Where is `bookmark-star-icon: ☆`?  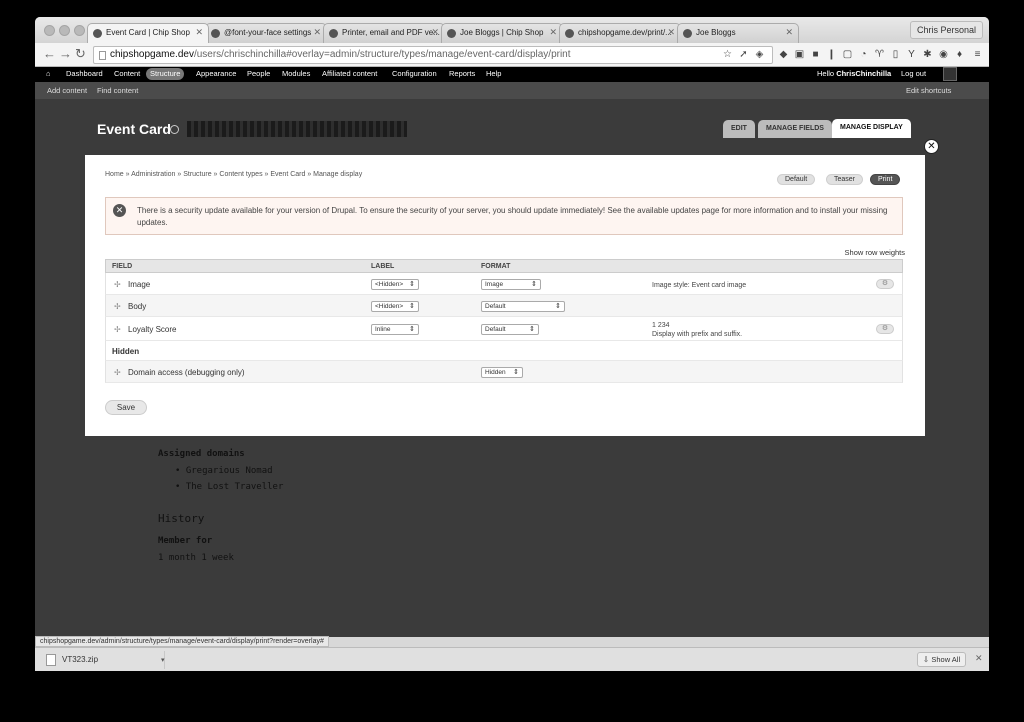
bookmark-star-icon: ☆ is located at coordinates (727, 54).